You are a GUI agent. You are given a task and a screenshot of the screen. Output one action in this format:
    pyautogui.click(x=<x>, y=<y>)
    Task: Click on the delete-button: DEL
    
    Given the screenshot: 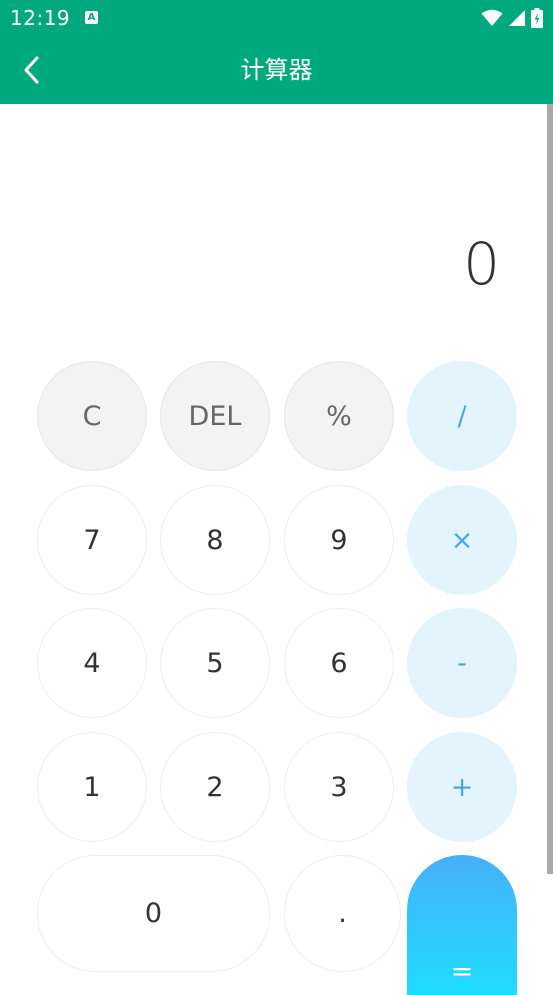 What is the action you would take?
    pyautogui.click(x=215, y=416)
    